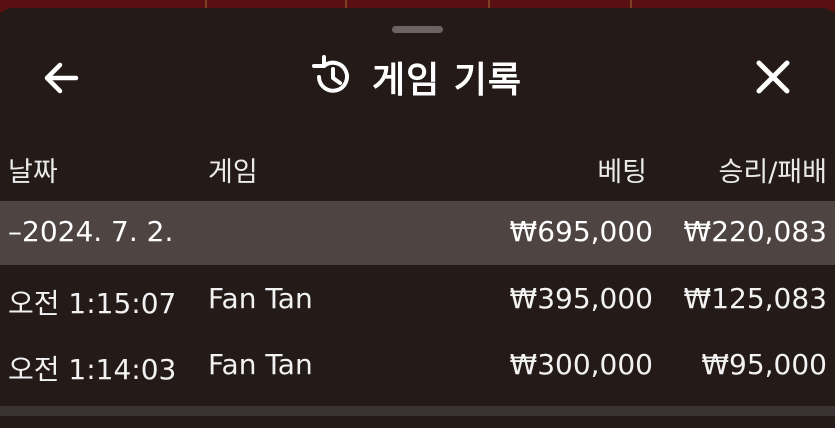 Image resolution: width=835 pixels, height=428 pixels. Describe the element at coordinates (755, 298) in the screenshot. I see `row-win-loss: ₩125,083` at that location.